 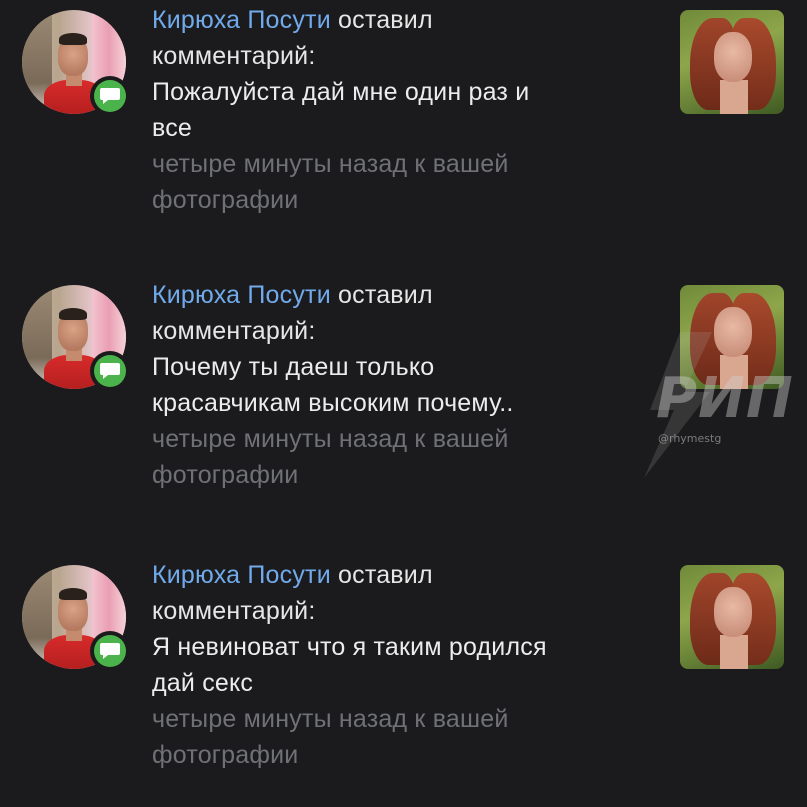 I want to click on comment-text-cont: красавчикам высоким почему.., so click(x=333, y=403).